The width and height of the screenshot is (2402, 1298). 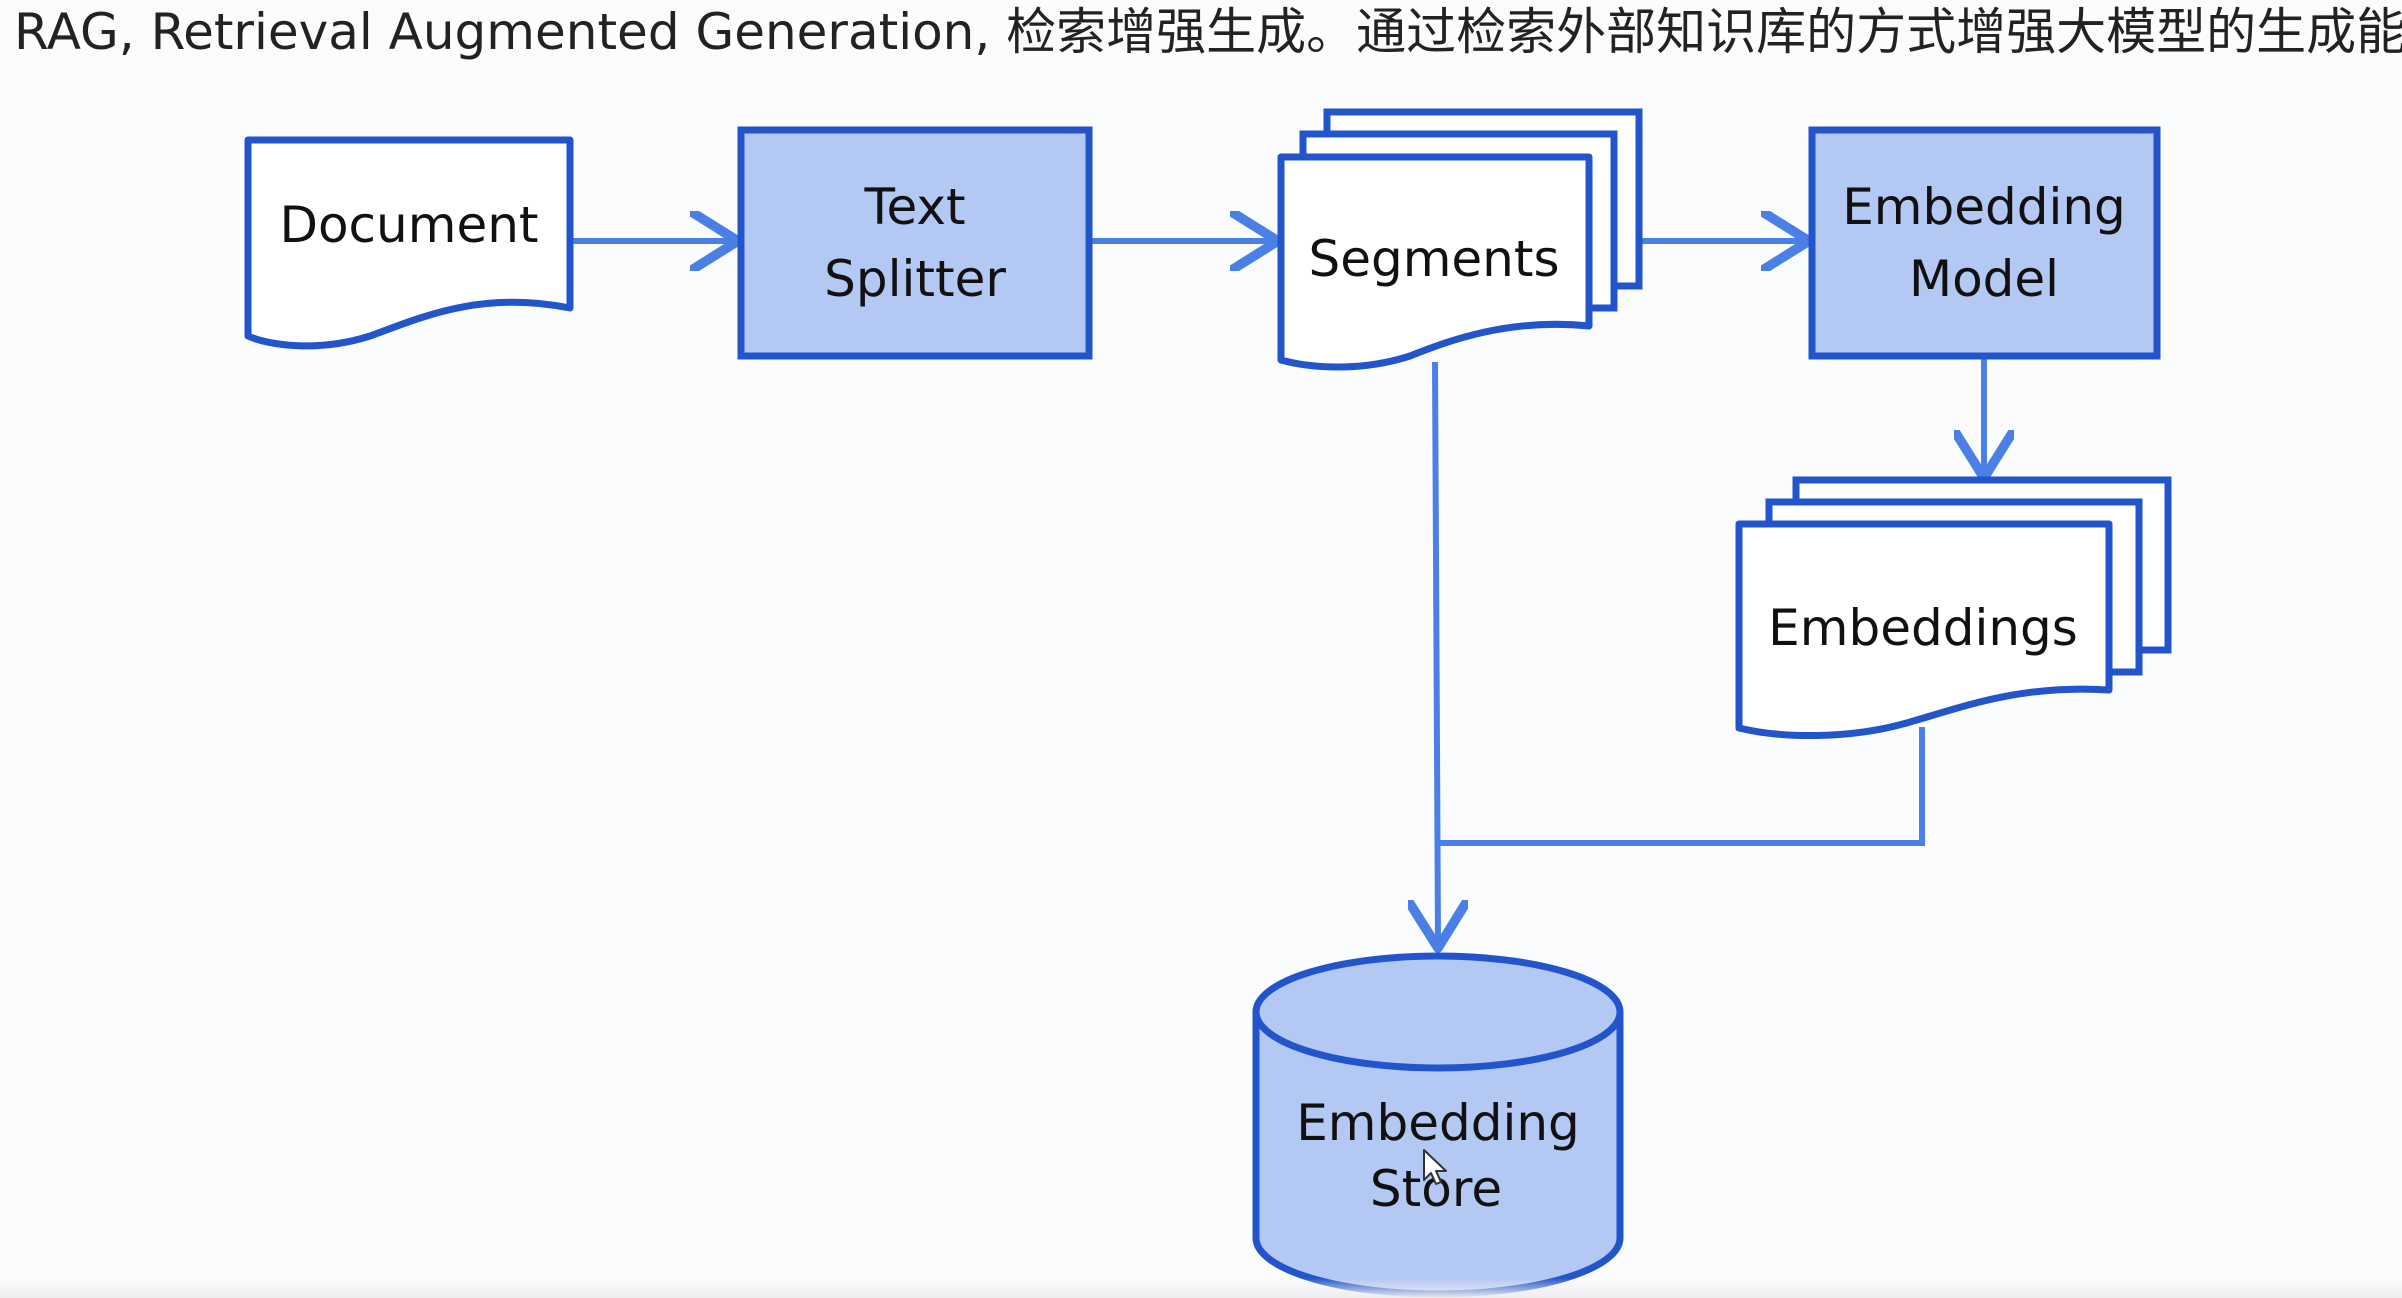 I want to click on embeddings-node: Embeddings, so click(x=1953, y=608).